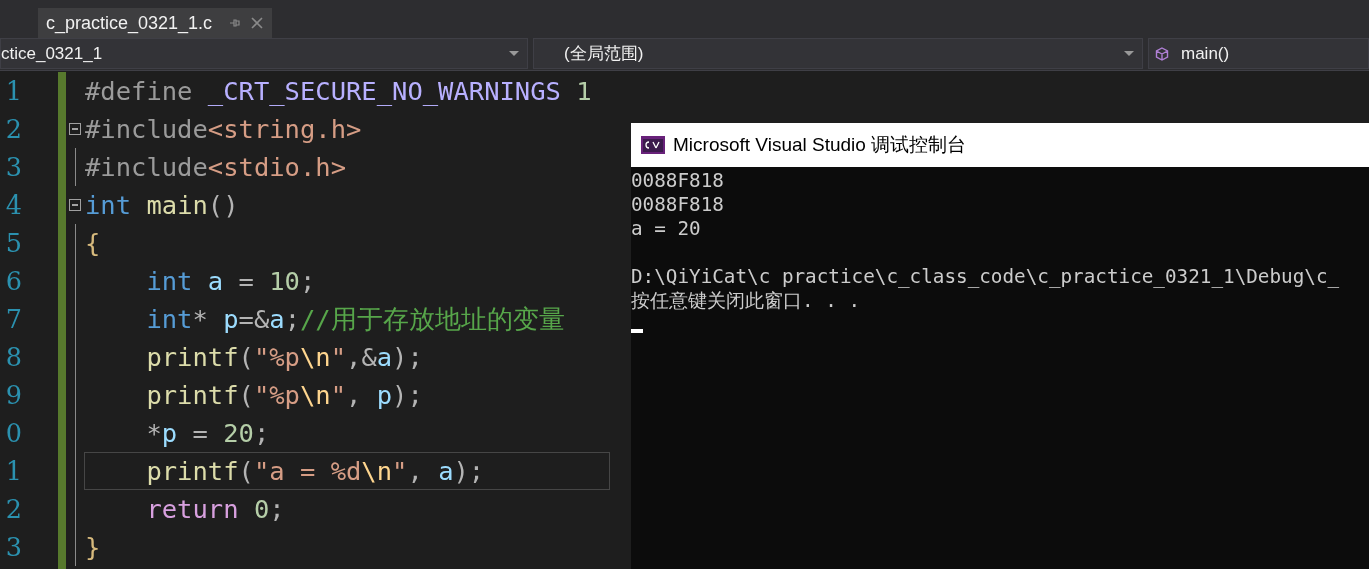 This screenshot has width=1369, height=569. I want to click on scope-dropdown: ctice_0321_1, so click(264, 53).